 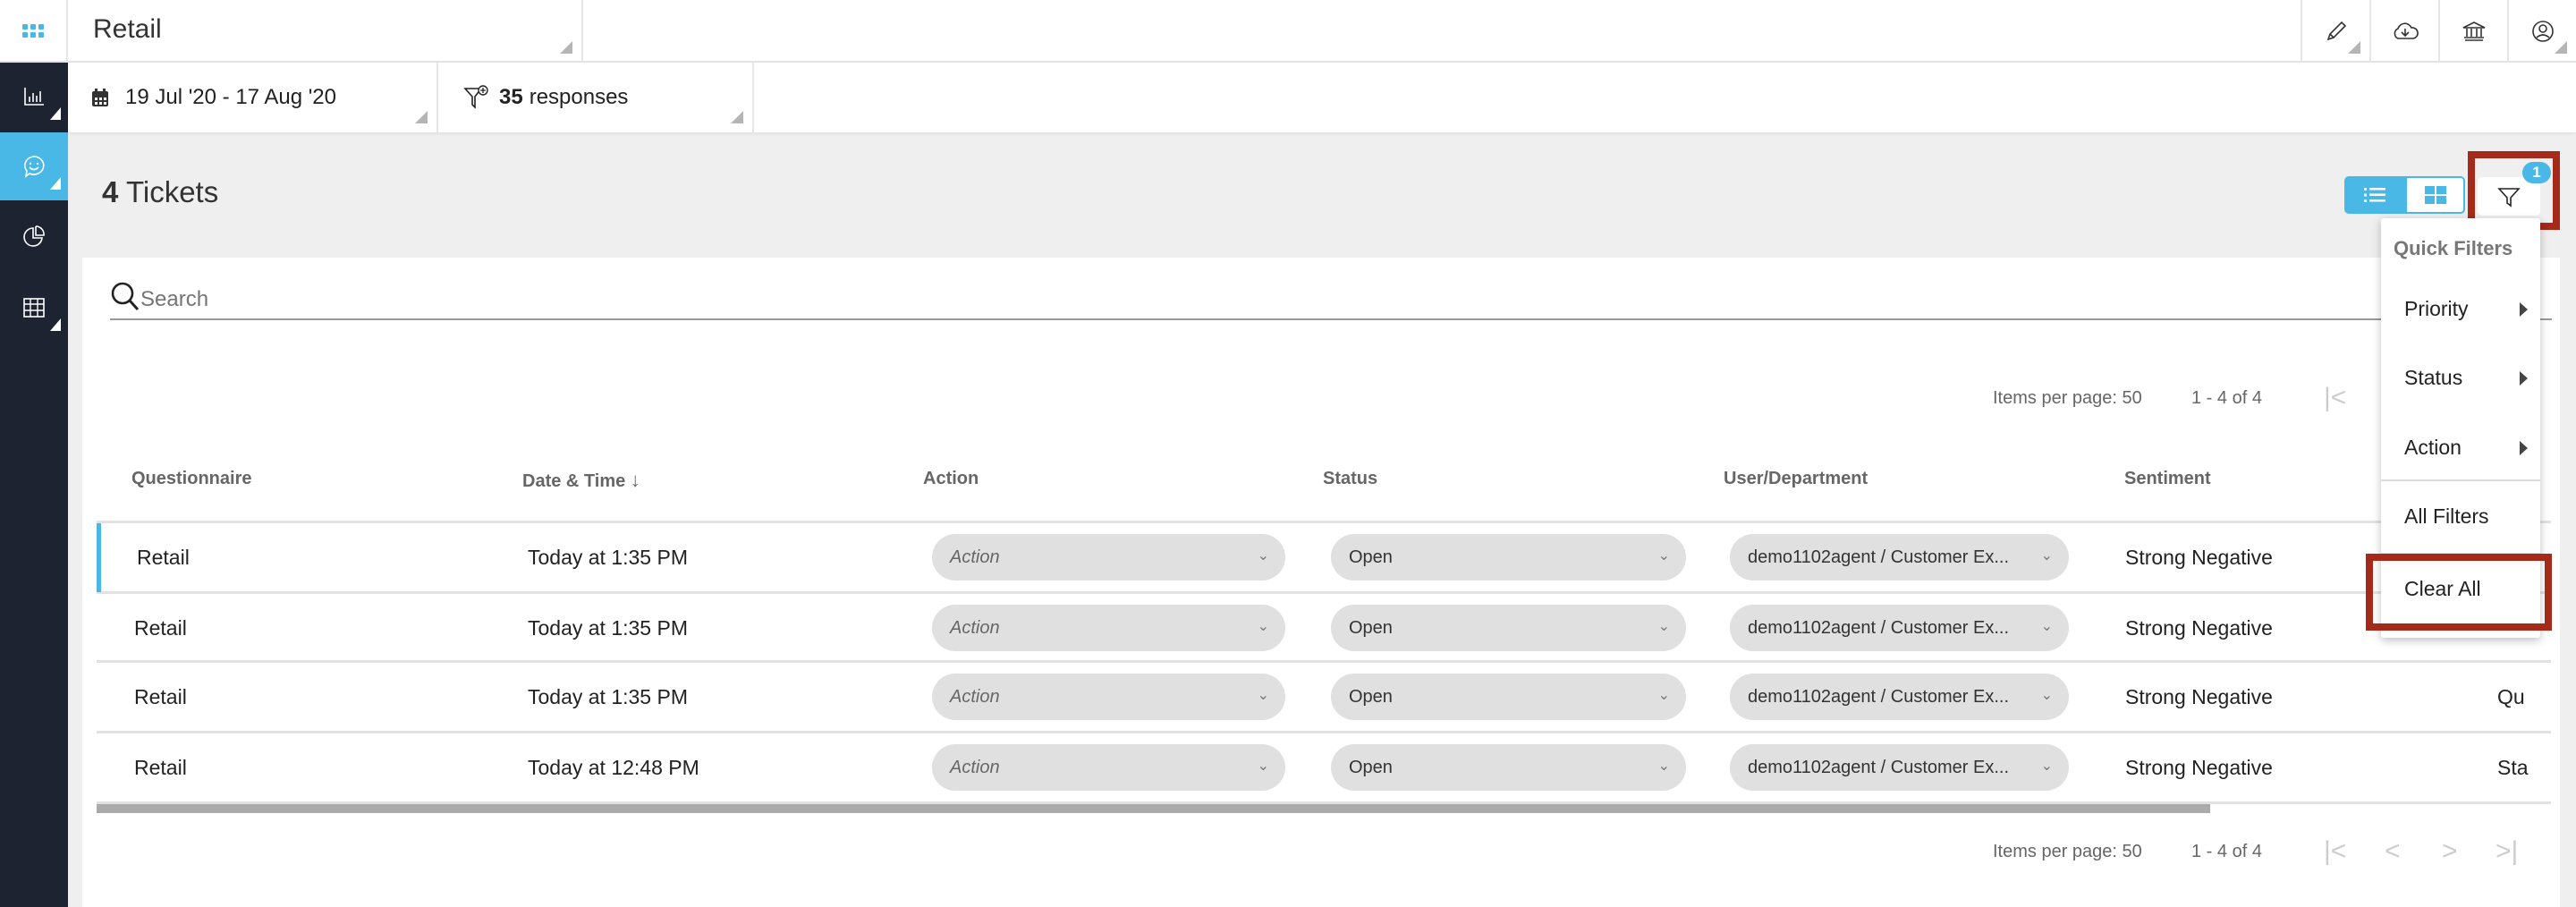 I want to click on sidebar-item-data, so click(x=34, y=308).